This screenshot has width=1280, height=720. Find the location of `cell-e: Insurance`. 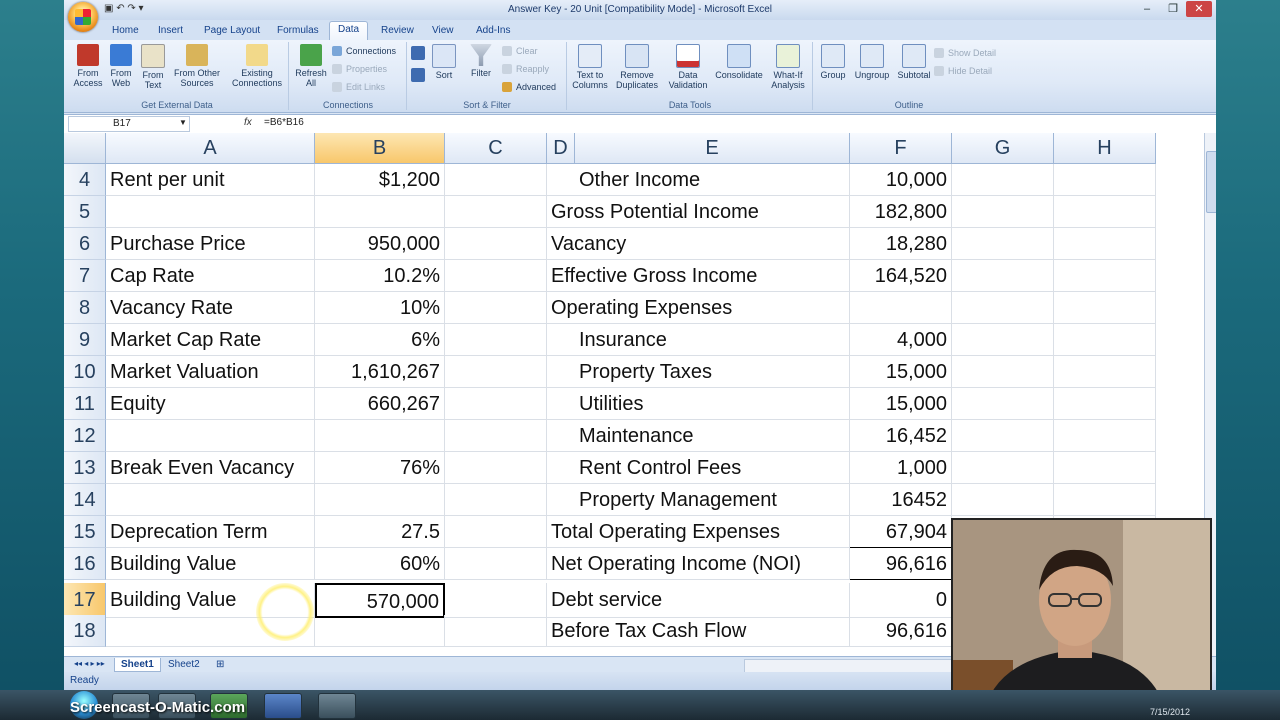

cell-e: Insurance is located at coordinates (698, 340).